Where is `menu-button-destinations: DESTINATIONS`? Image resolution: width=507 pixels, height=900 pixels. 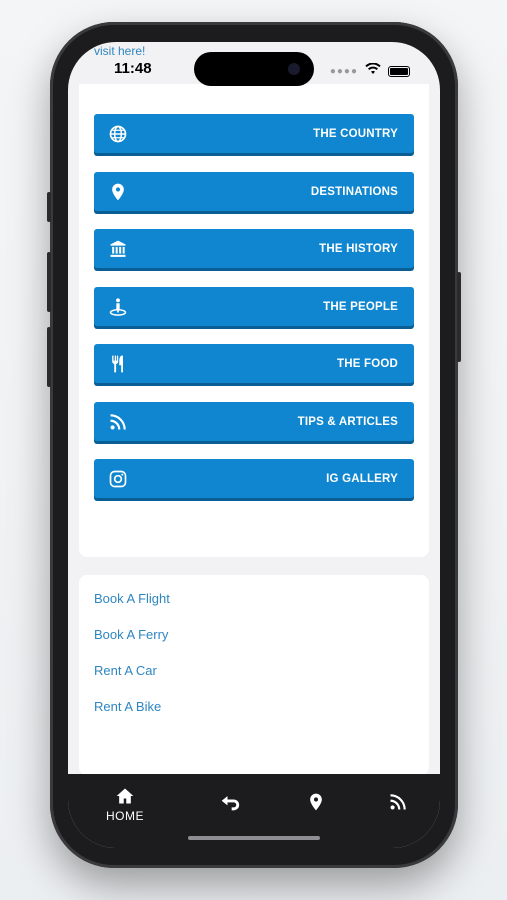
menu-button-destinations: DESTINATIONS is located at coordinates (254, 191).